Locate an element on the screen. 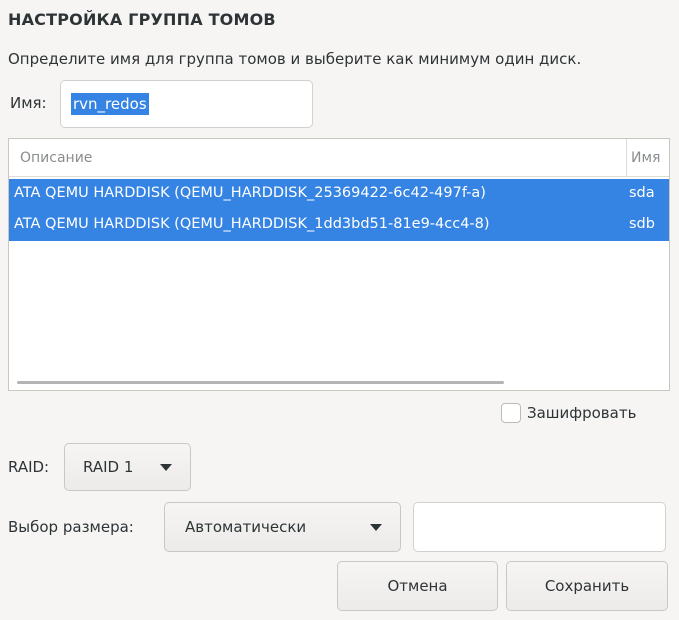  column-header-name: Имя is located at coordinates (645, 158).